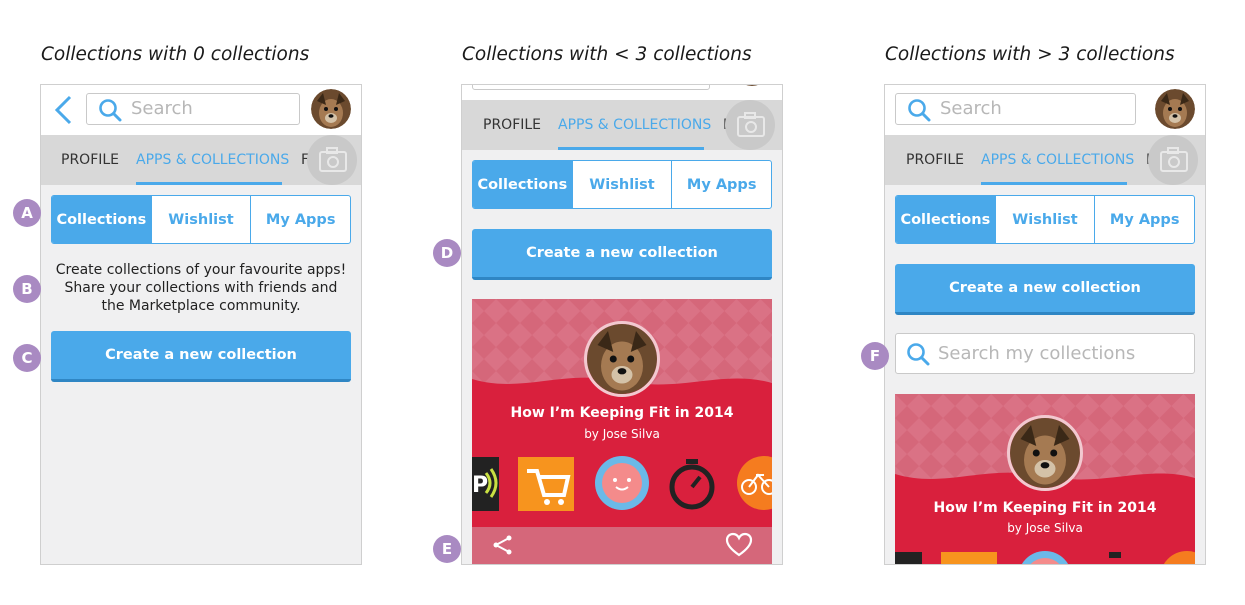 The width and height of the screenshot is (1245, 605). I want to click on app-icon-nfc: P, so click(485, 484).